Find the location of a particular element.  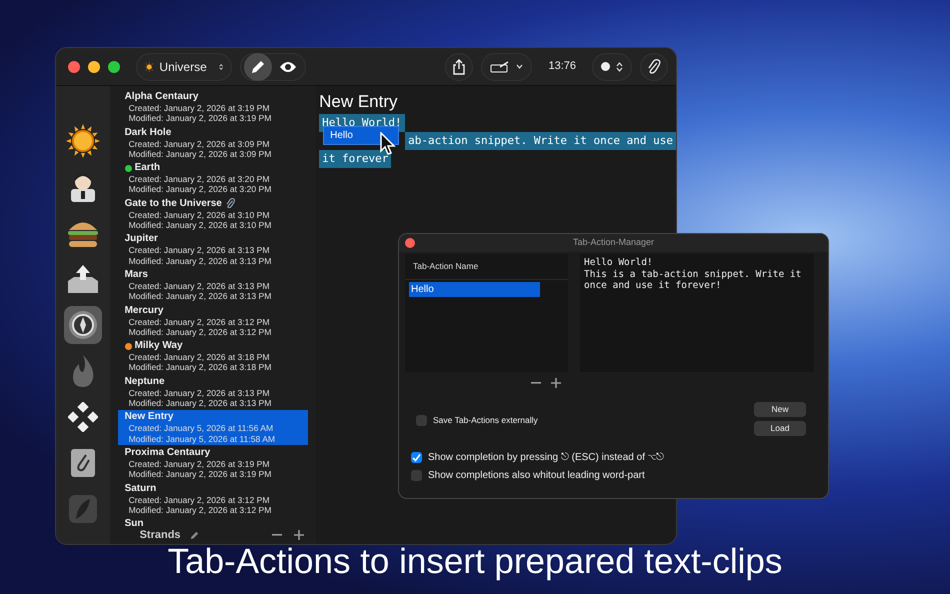

entry-item: Milky Way Created: January 2, 2026 at 3:18 PM Modified: January 2, 2026 at 3:18 PM is located at coordinates (213, 356).